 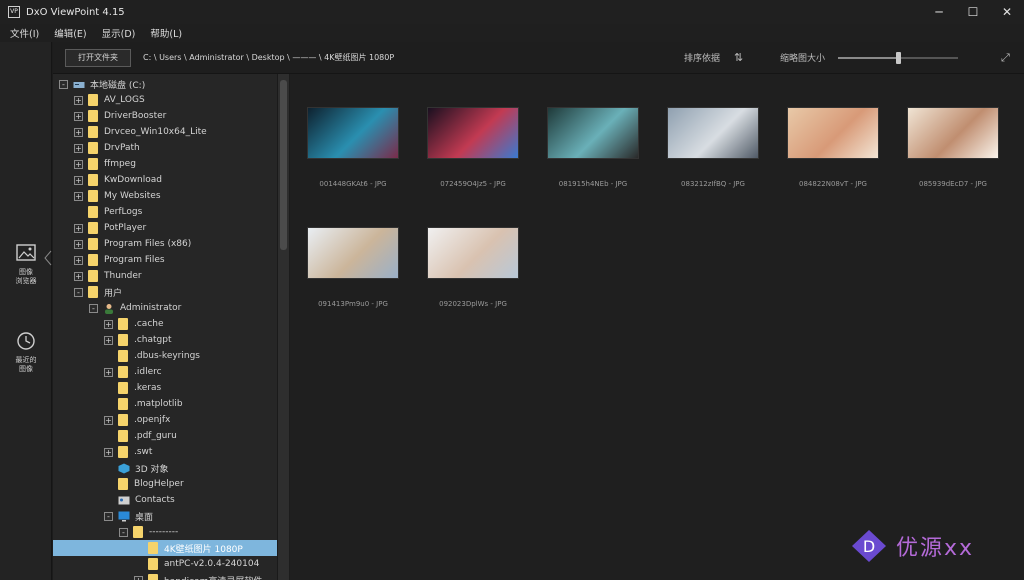 What do you see at coordinates (165, 276) in the screenshot?
I see `tree-row: + Thunder` at bounding box center [165, 276].